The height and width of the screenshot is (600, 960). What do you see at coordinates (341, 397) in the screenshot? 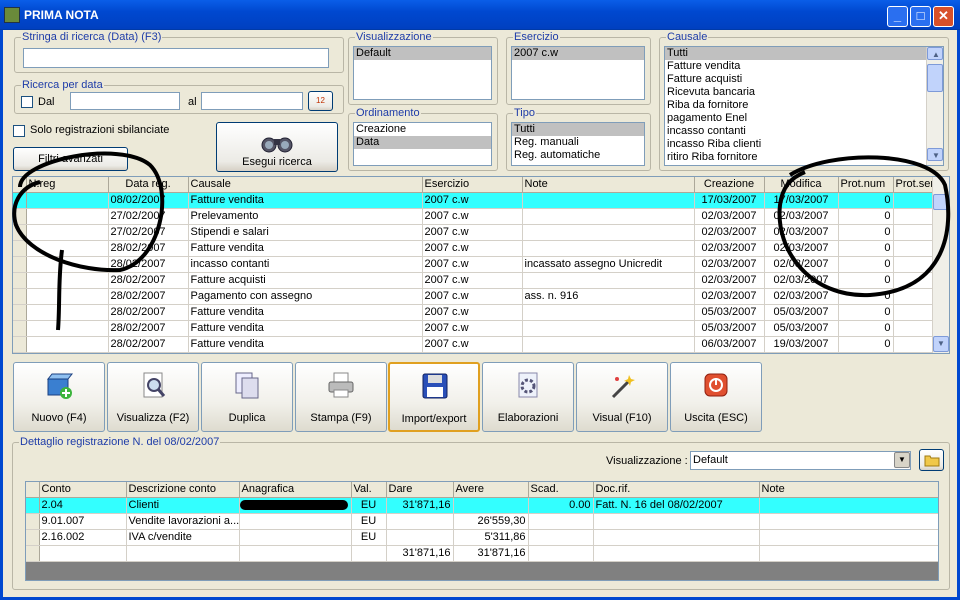
I see `stampa-button: Stampa (F9)` at bounding box center [341, 397].